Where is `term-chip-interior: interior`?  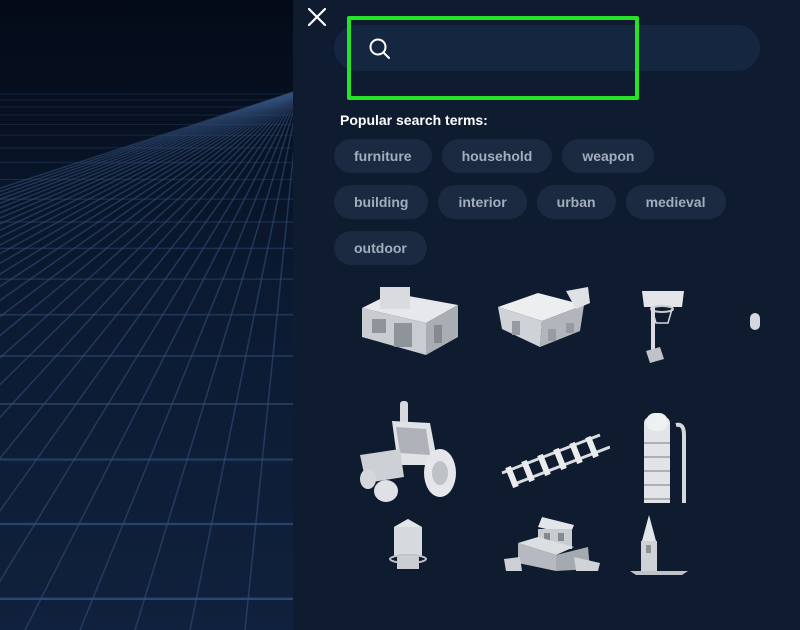 term-chip-interior: interior is located at coordinates (482, 202).